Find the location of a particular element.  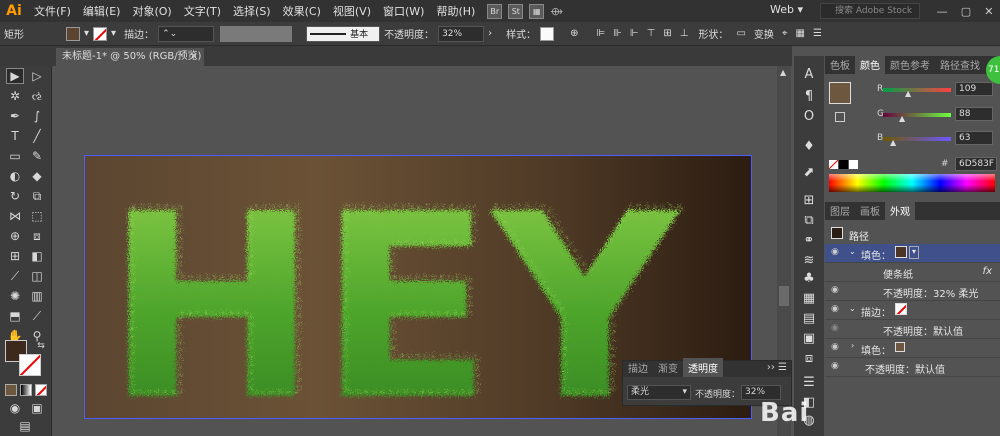

collapse-chevron-icon: › is located at coordinates (852, 345).